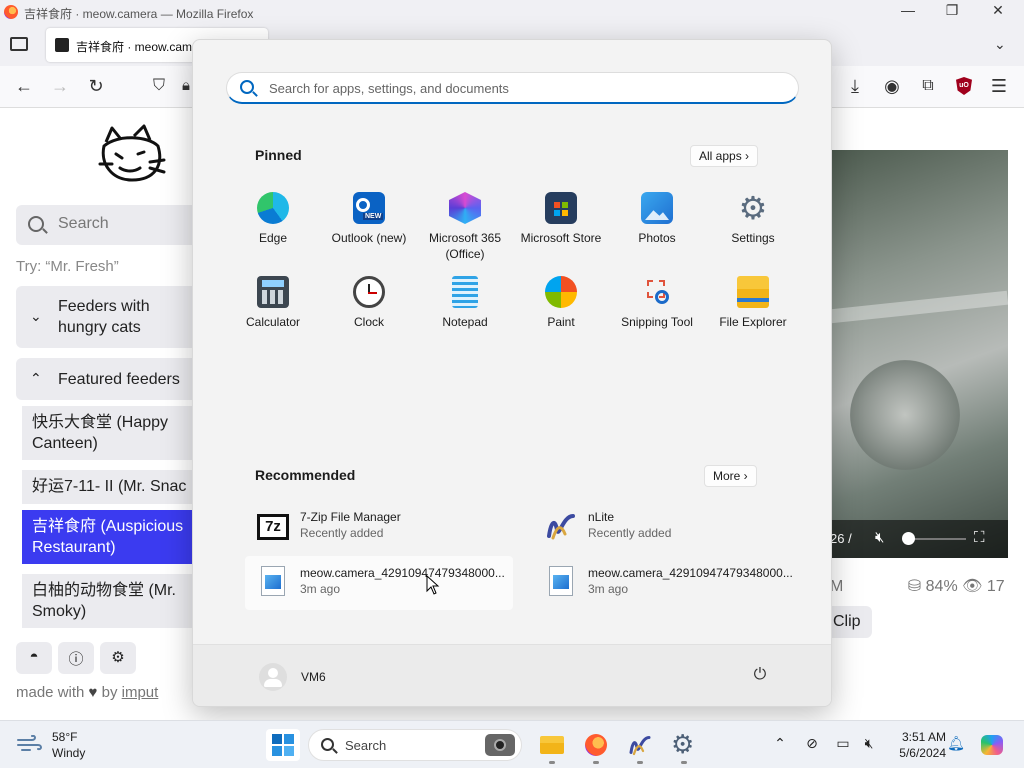  Describe the element at coordinates (956, 743) in the screenshot. I see `notification-bell-icon: 🔔︎` at that location.